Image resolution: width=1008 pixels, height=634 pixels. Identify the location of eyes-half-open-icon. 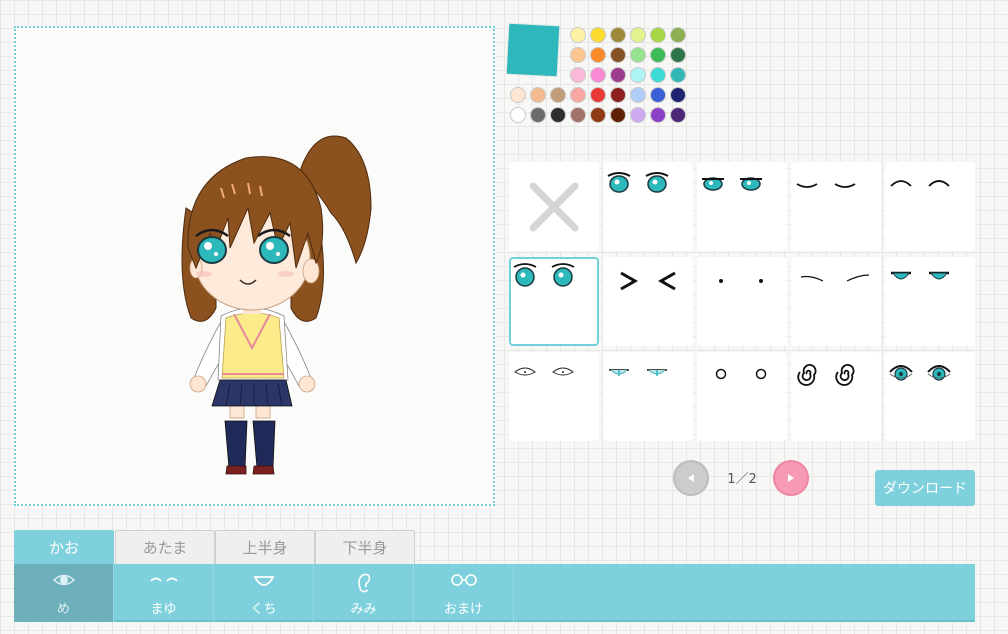
(732, 184).